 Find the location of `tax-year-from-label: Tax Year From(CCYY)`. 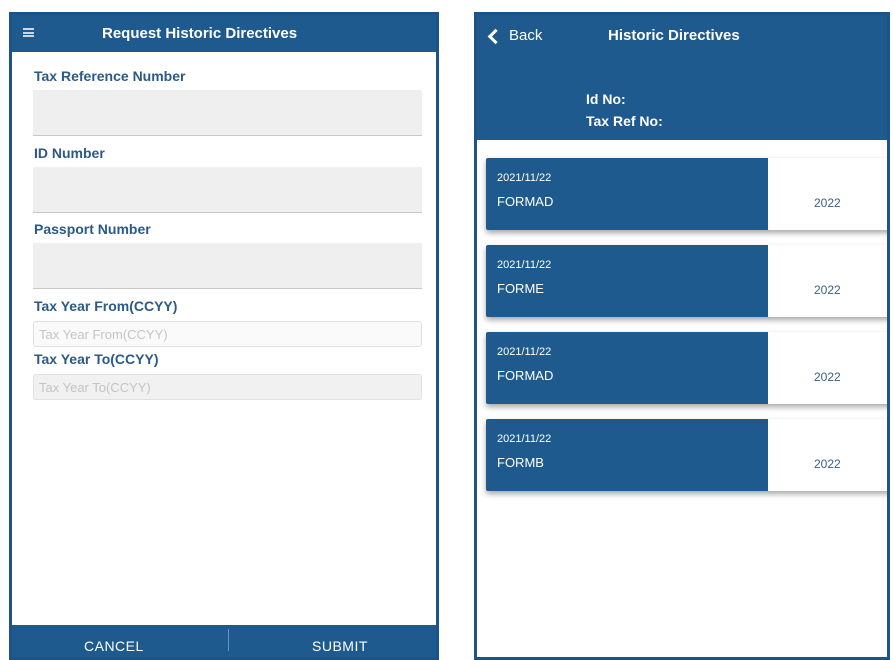

tax-year-from-label: Tax Year From(CCYY) is located at coordinates (106, 306).